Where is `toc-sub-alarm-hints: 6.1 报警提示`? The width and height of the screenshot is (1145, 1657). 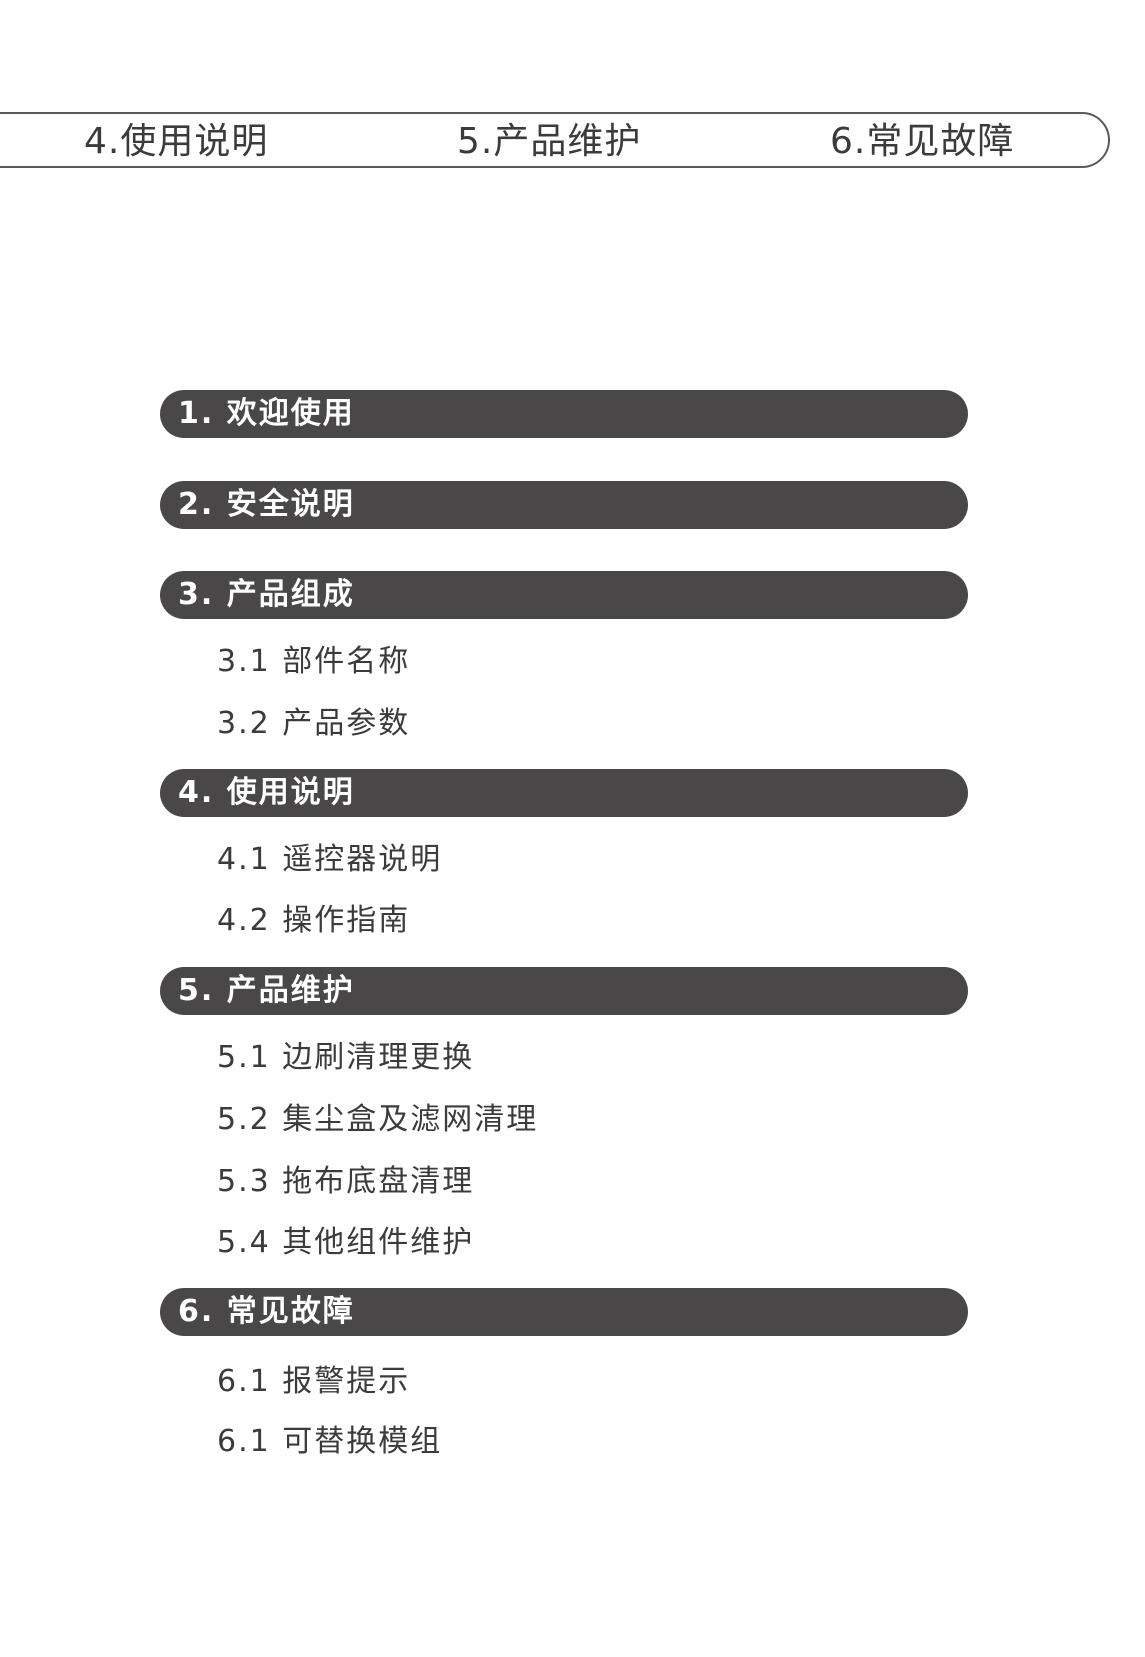
toc-sub-alarm-hints: 6.1 报警提示 is located at coordinates (313, 1382).